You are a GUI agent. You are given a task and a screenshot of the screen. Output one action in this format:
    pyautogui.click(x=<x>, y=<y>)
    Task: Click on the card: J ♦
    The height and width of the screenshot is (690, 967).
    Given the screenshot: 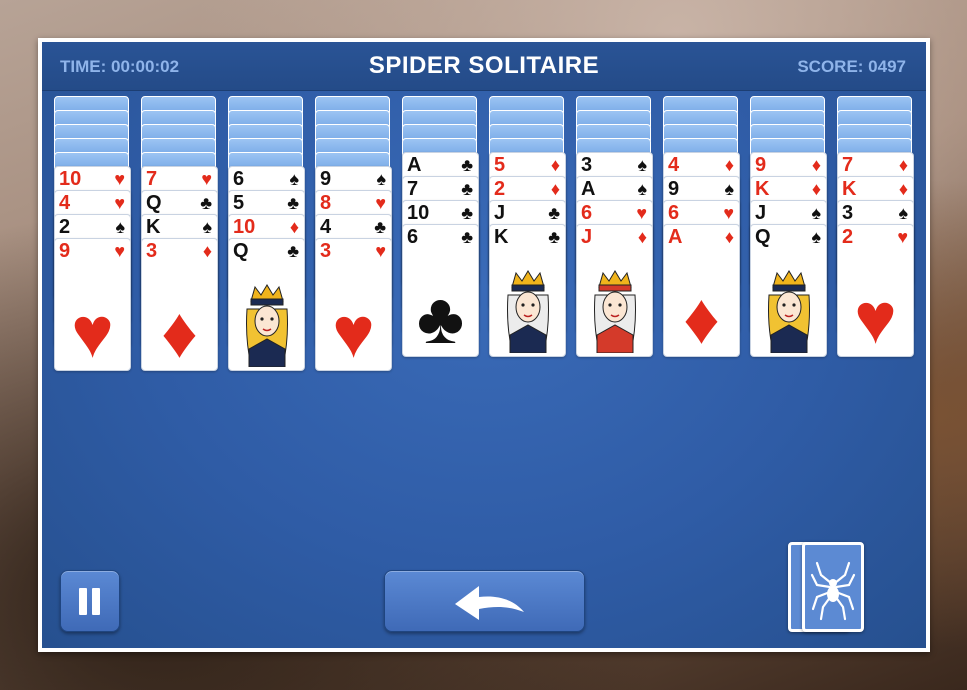 What is the action you would take?
    pyautogui.click(x=614, y=290)
    